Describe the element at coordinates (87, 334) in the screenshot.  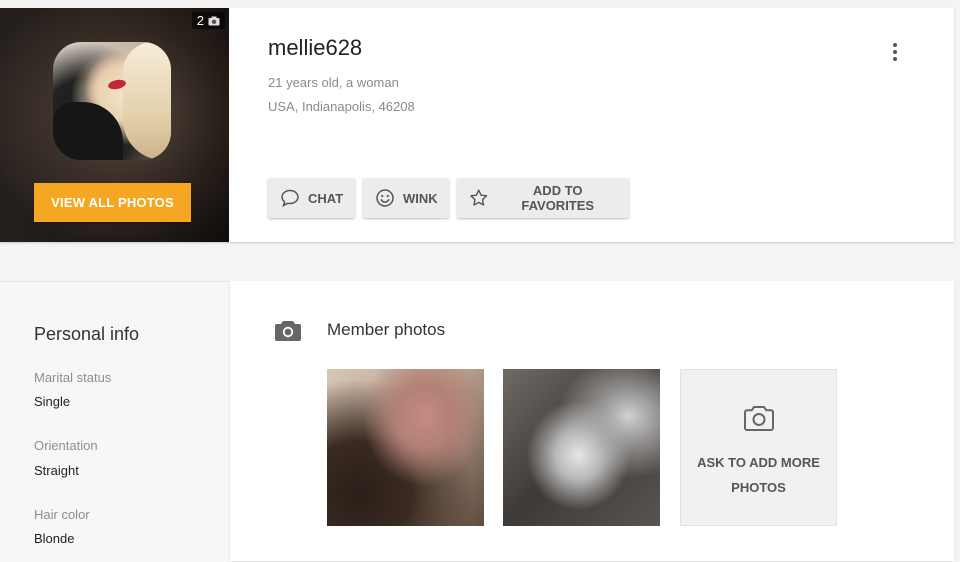
I see `personal-info-title: Personal info` at that location.